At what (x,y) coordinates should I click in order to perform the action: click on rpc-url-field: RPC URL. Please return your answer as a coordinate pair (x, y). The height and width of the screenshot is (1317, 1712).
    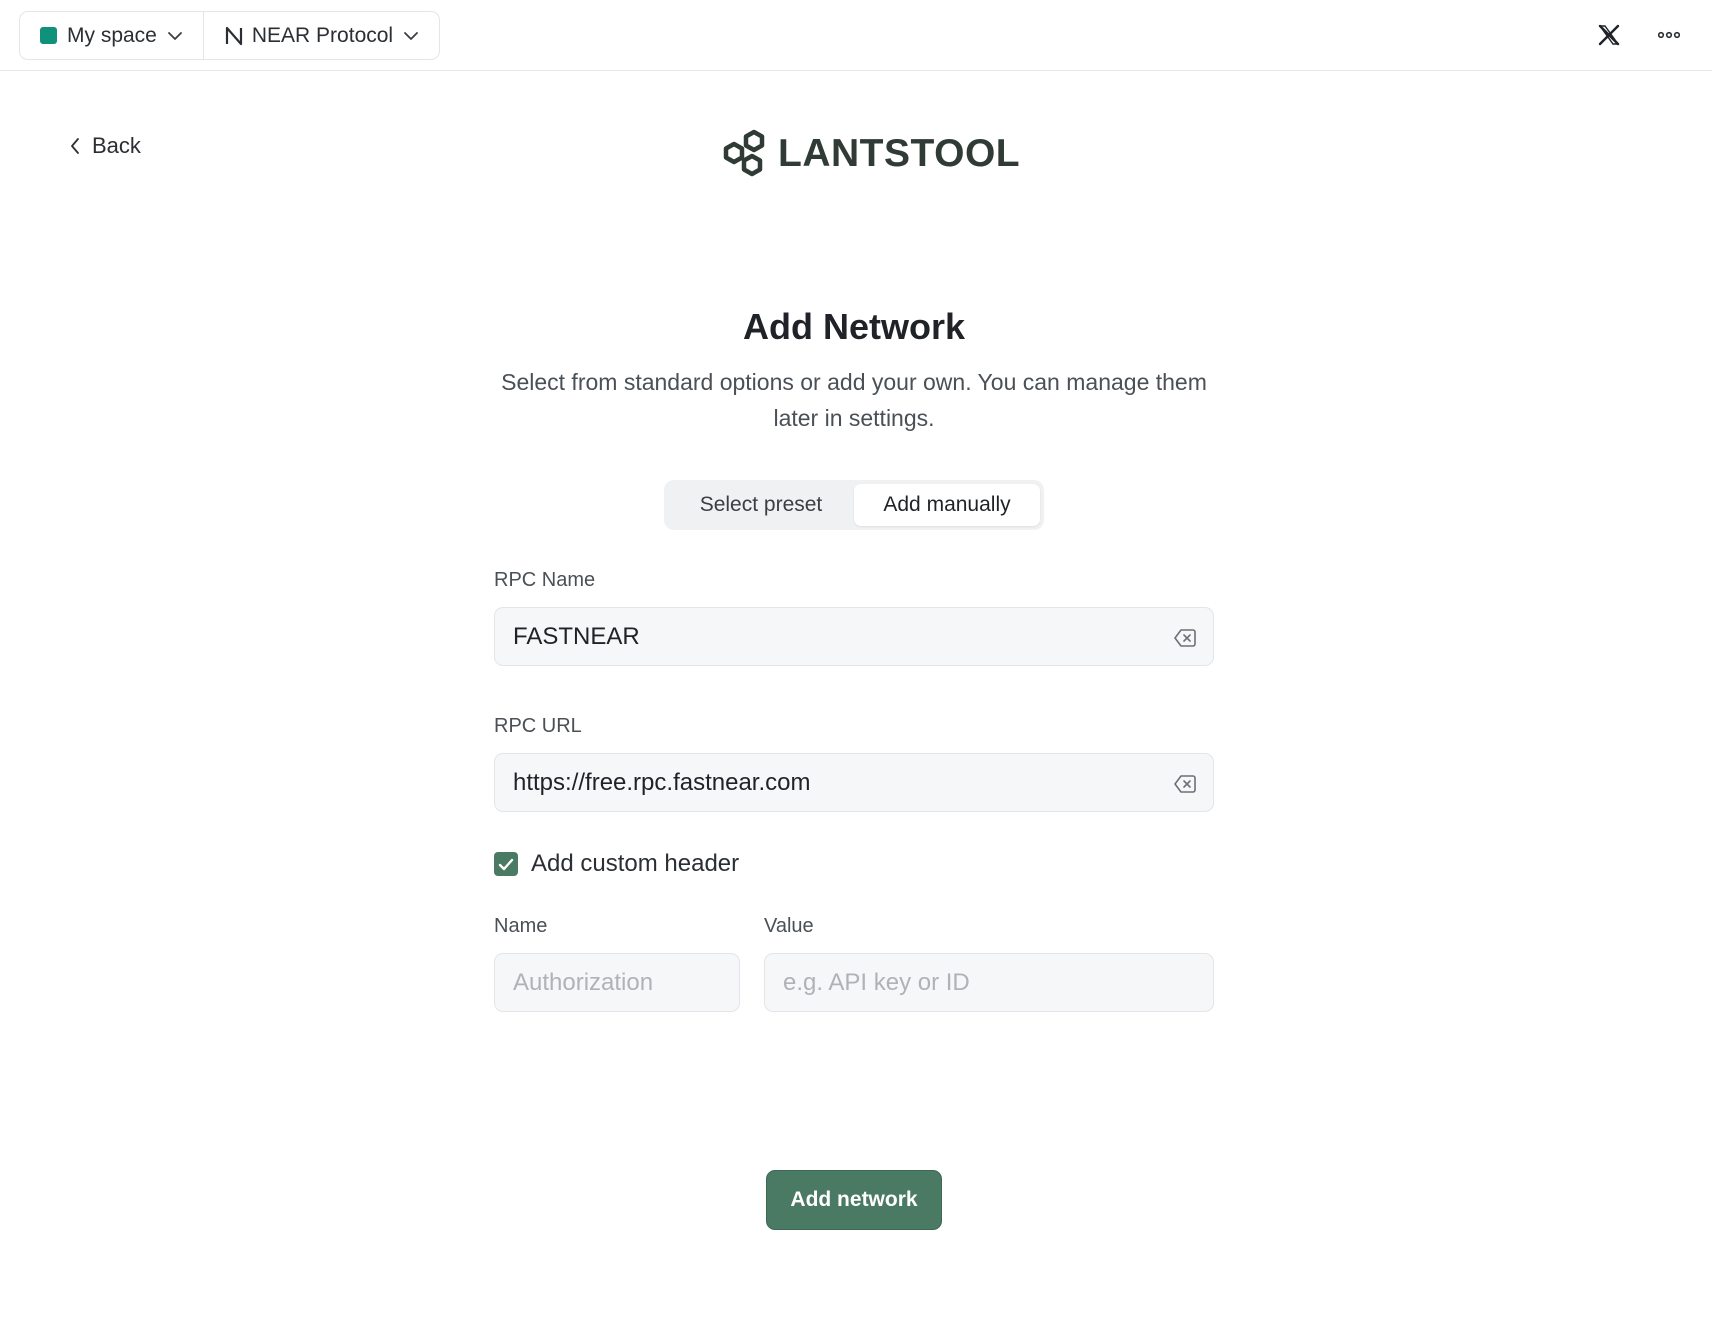
    Looking at the image, I should click on (854, 763).